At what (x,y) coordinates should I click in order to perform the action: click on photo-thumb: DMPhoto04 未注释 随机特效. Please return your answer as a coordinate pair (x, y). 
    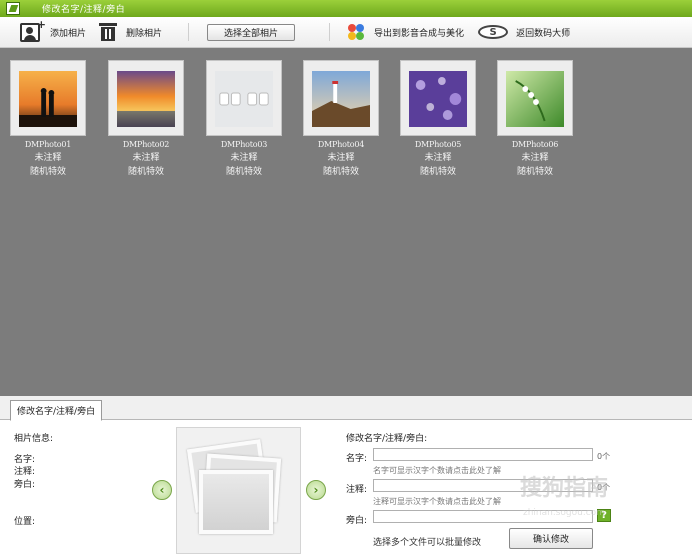
    Looking at the image, I should click on (341, 118).